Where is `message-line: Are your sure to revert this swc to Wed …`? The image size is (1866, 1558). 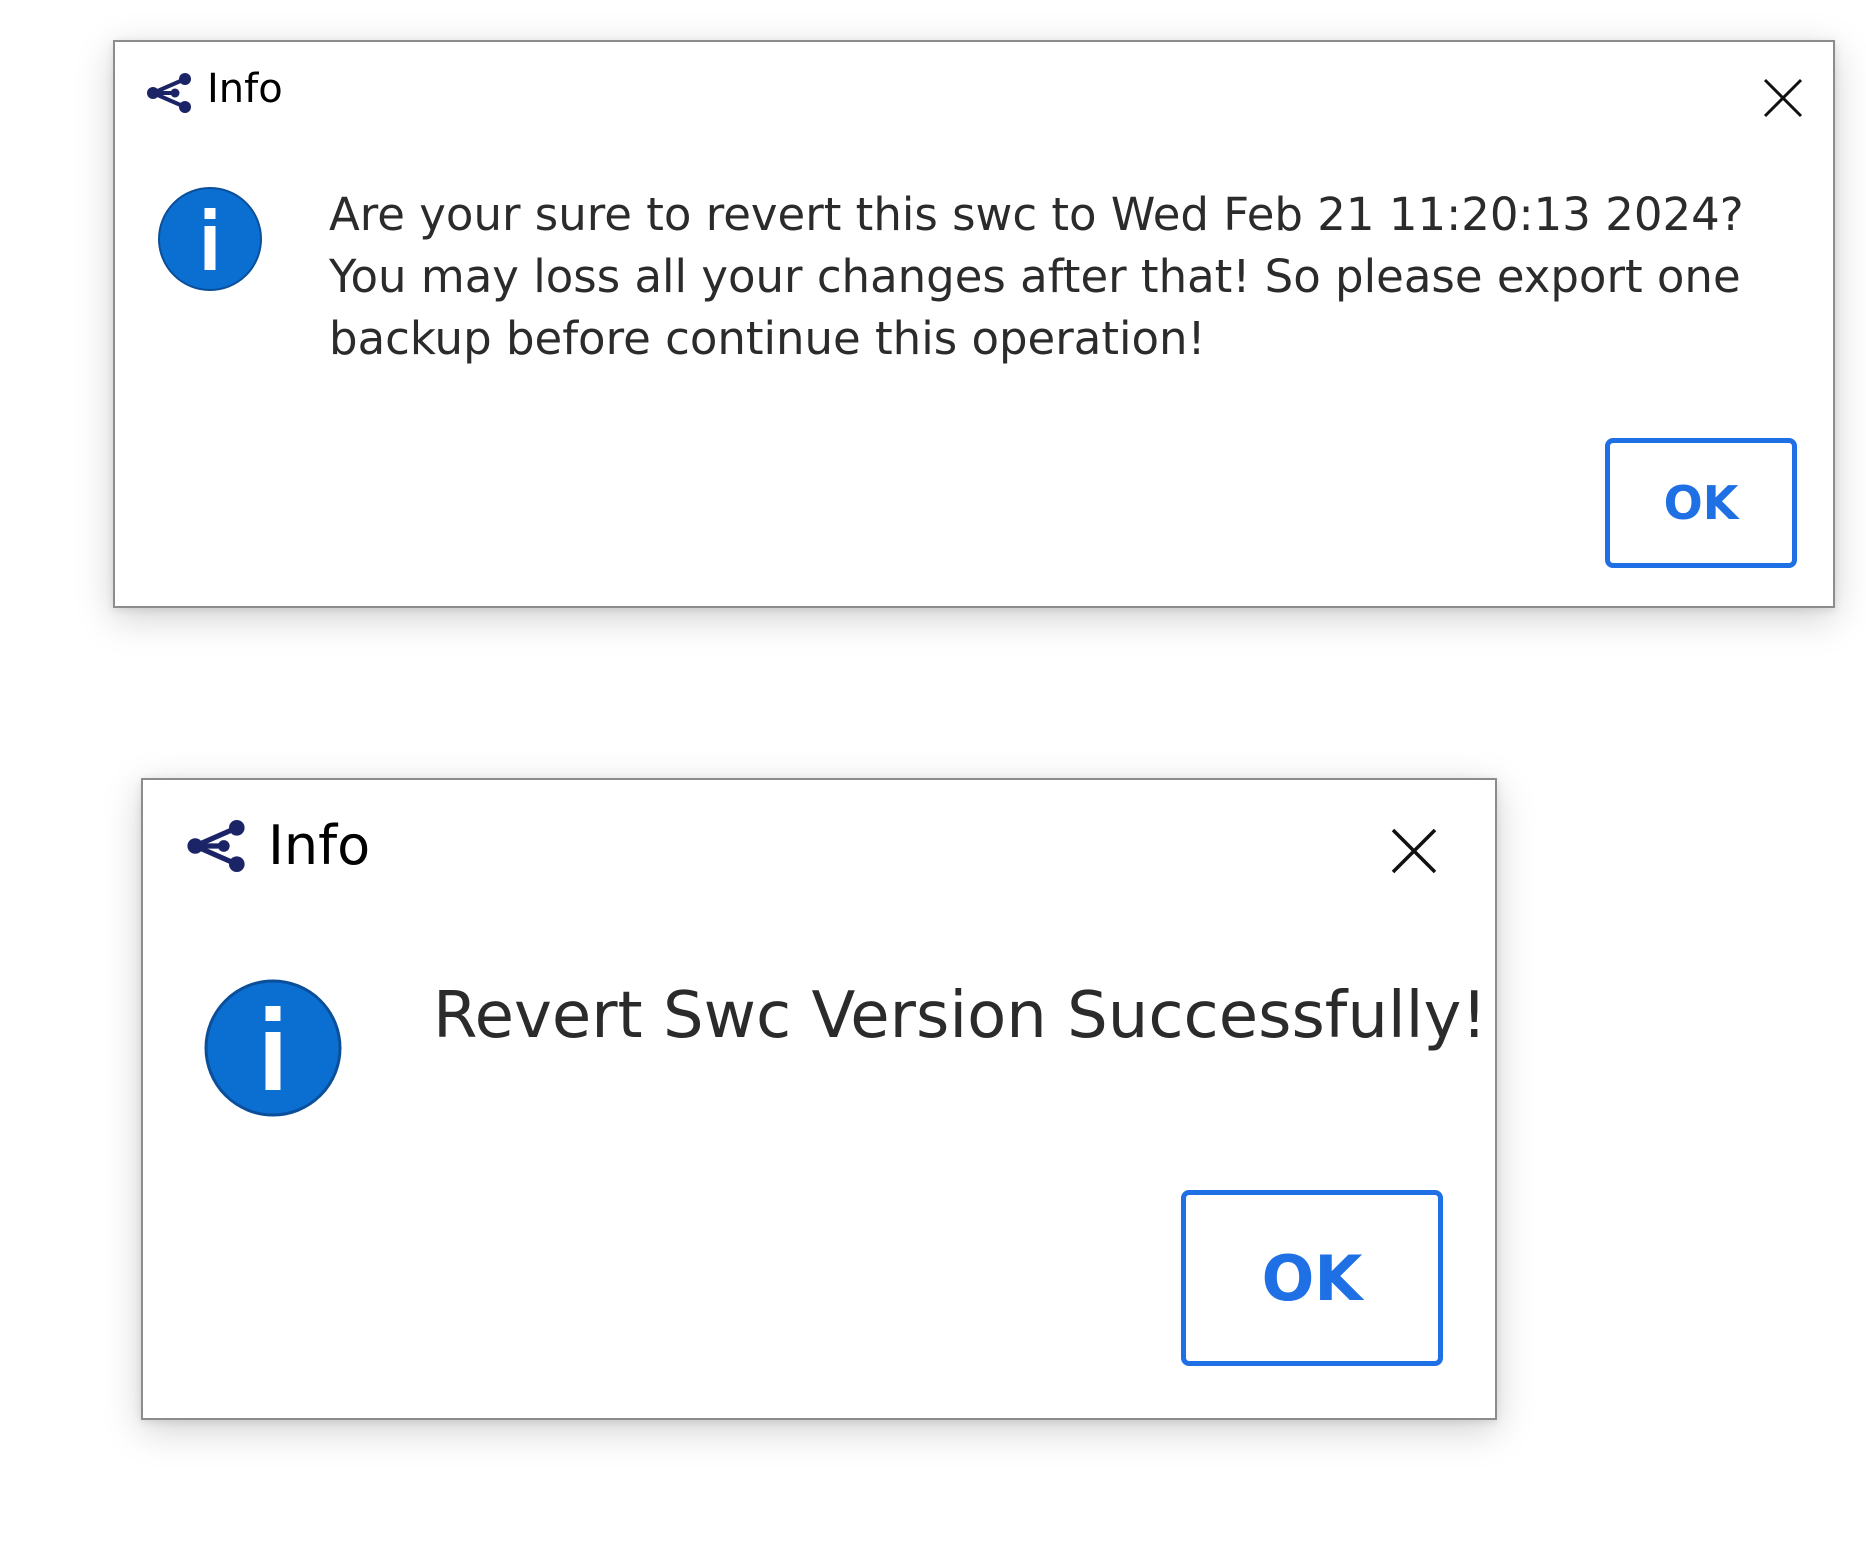 message-line: Are your sure to revert this swc to Wed … is located at coordinates (1036, 214).